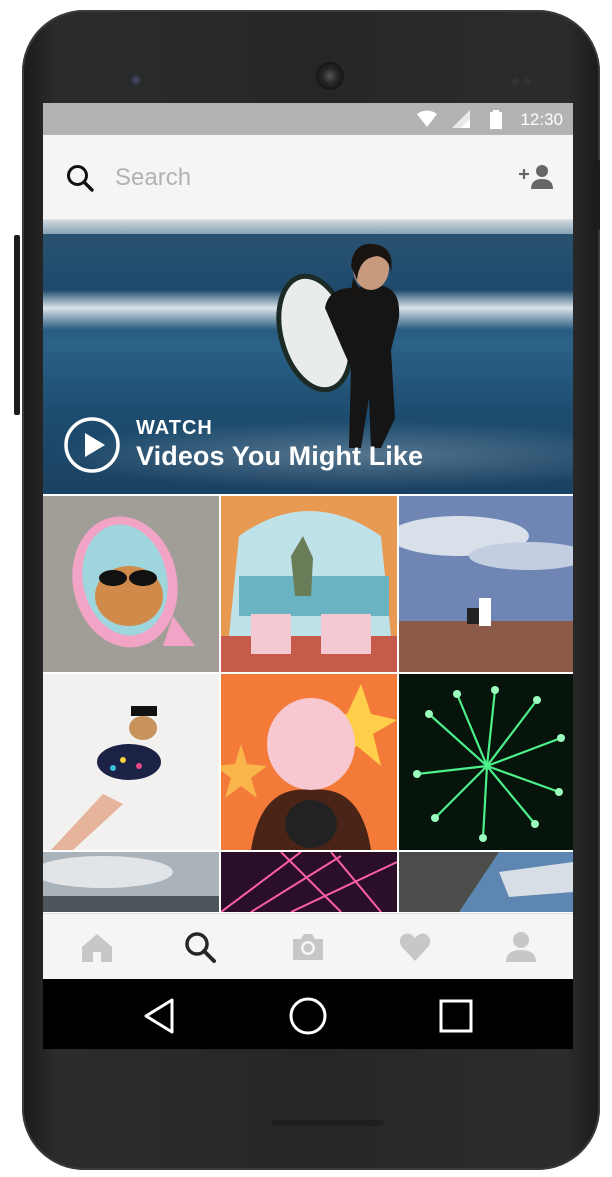  I want to click on grid-tile-dog, so click(131, 762).